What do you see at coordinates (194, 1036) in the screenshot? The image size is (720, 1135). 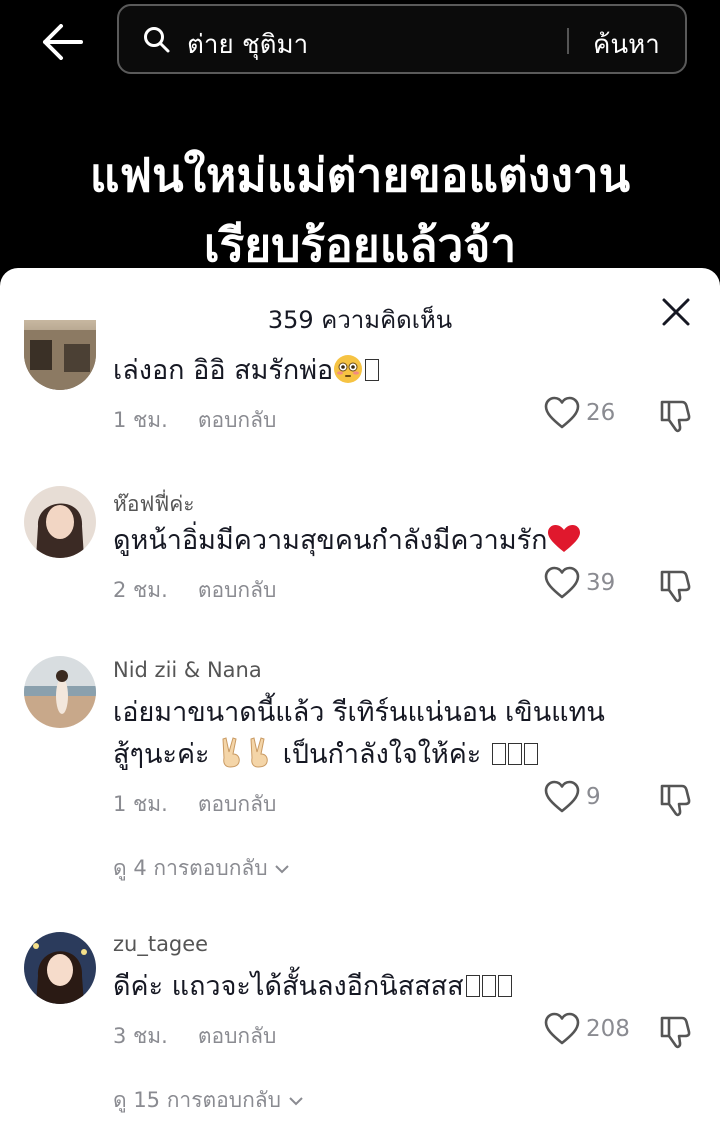 I see `comment-meta: 3 ชม. ตอบกลับ` at bounding box center [194, 1036].